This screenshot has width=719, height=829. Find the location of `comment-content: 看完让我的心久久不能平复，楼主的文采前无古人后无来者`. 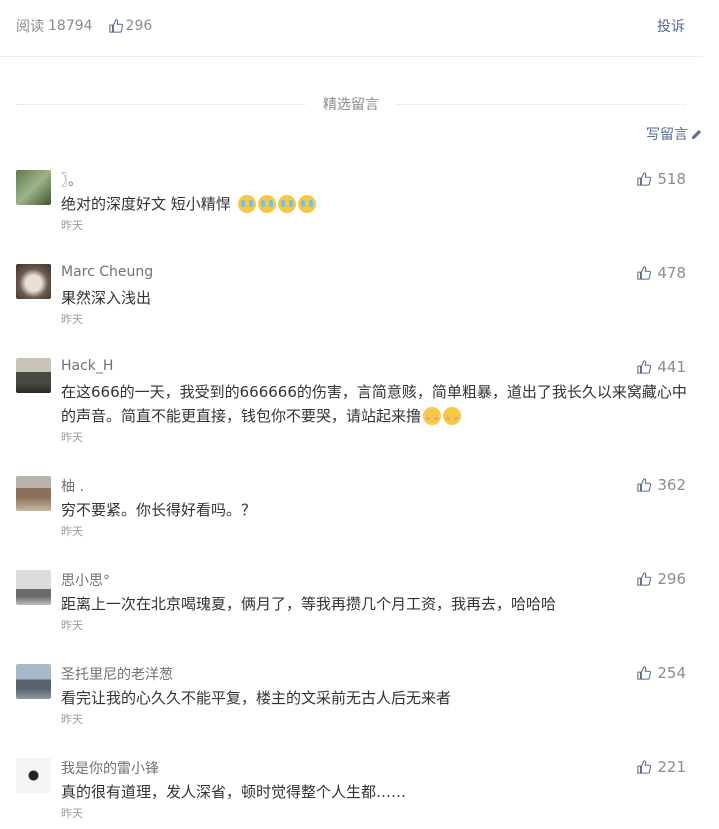

comment-content: 看完让我的心久久不能平复，楼主的文采前无古人后无来者 is located at coordinates (256, 698).